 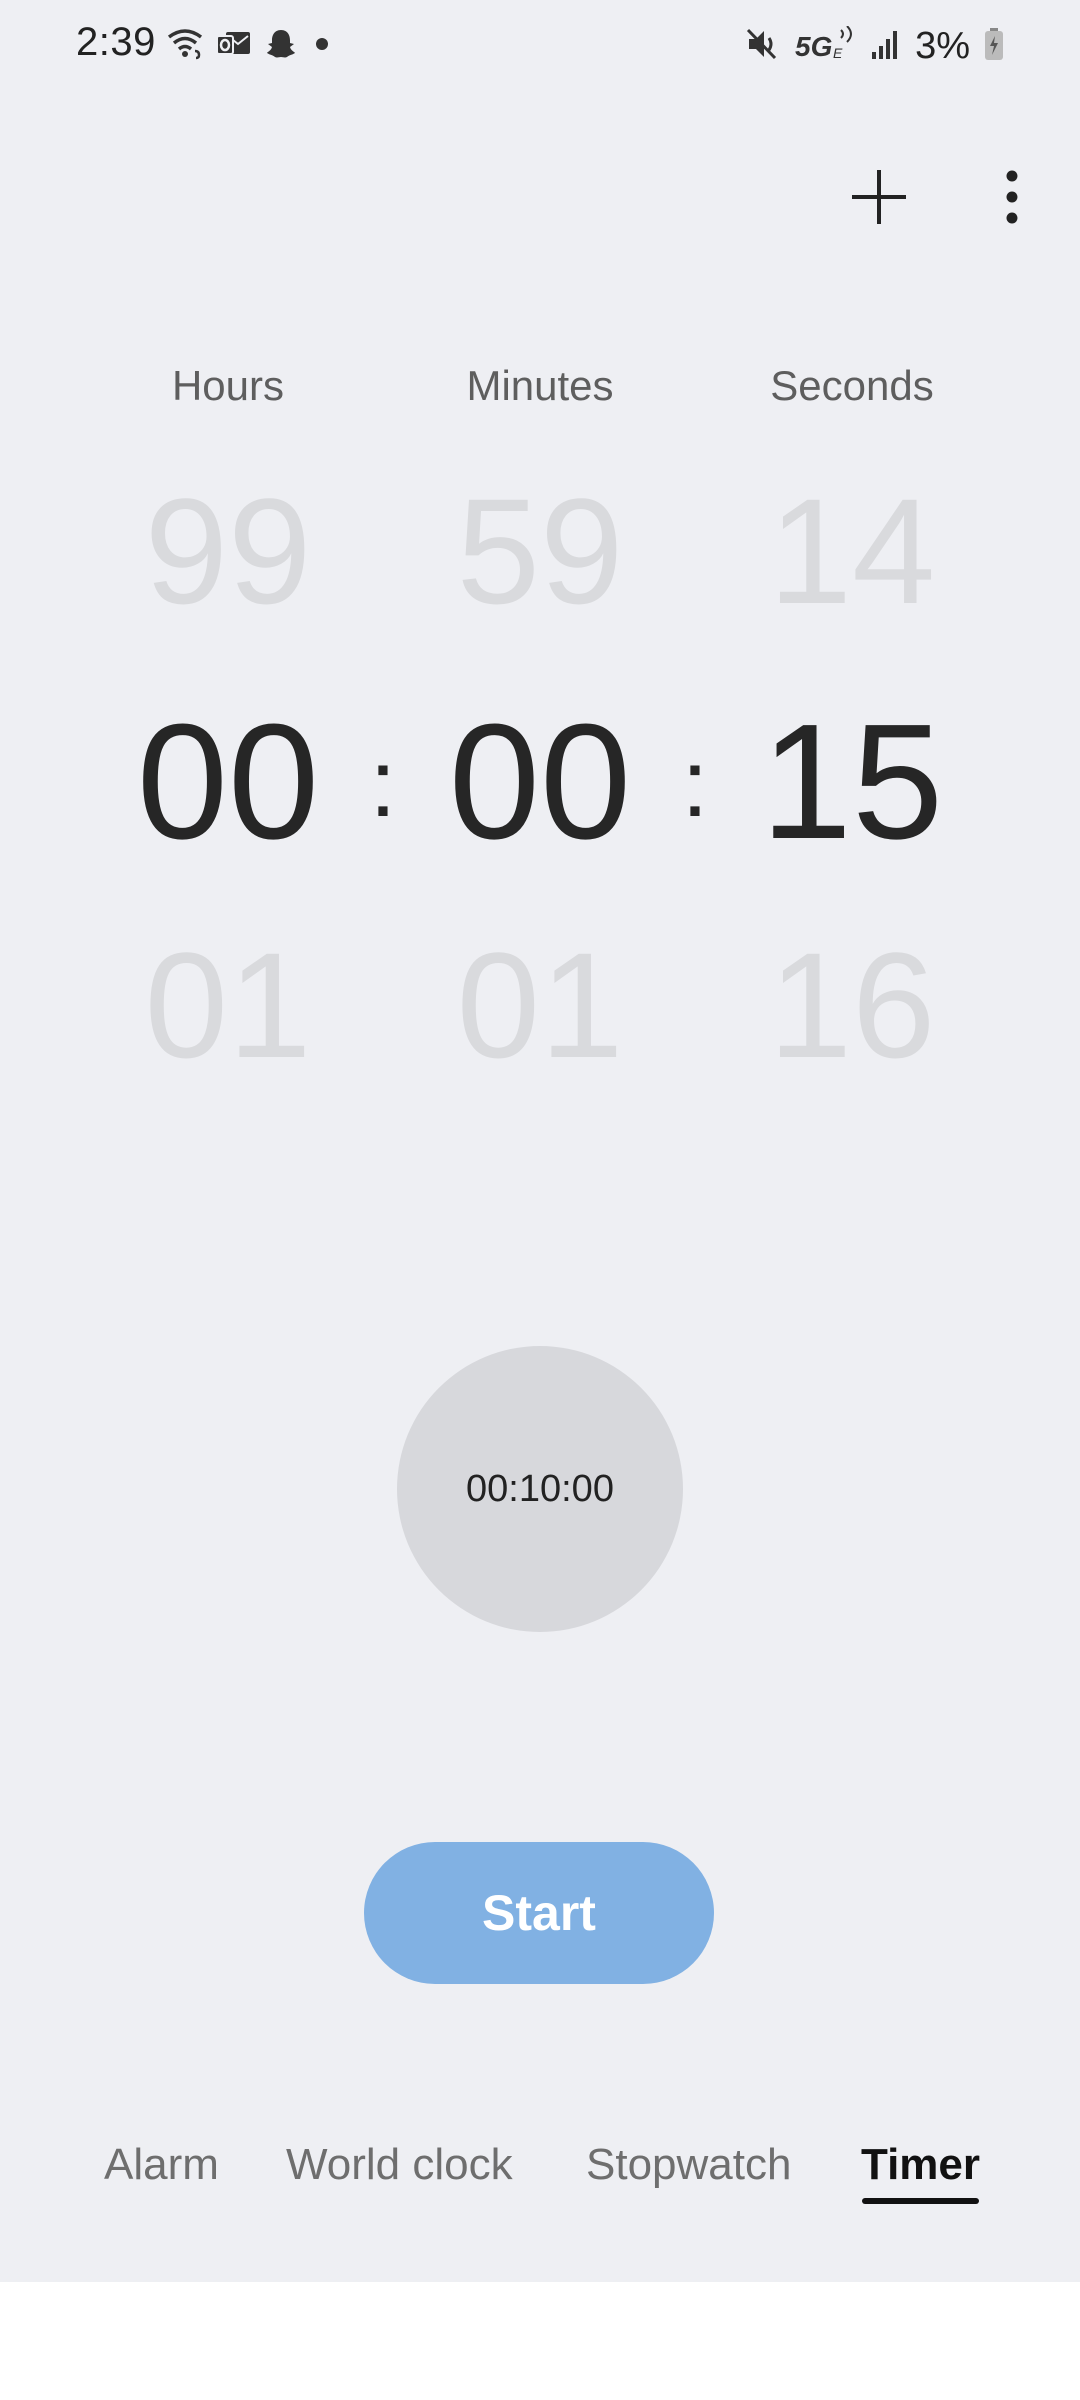 I want to click on hours-next-value: 01, so click(x=228, y=1005).